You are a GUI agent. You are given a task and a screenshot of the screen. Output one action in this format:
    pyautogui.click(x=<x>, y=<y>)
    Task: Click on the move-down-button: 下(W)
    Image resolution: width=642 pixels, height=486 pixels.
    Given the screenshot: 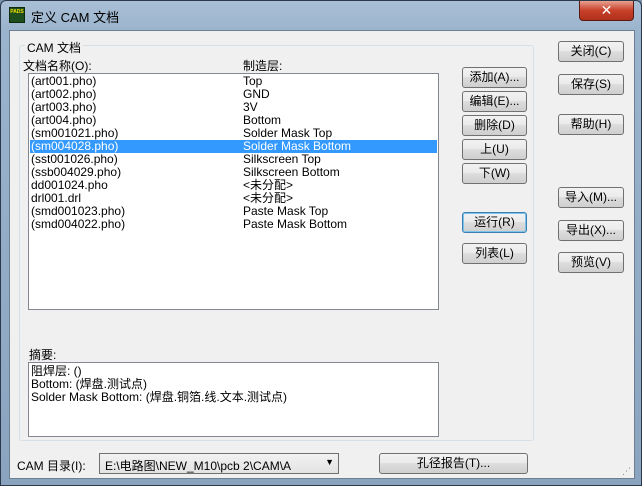 What is the action you would take?
    pyautogui.click(x=494, y=173)
    